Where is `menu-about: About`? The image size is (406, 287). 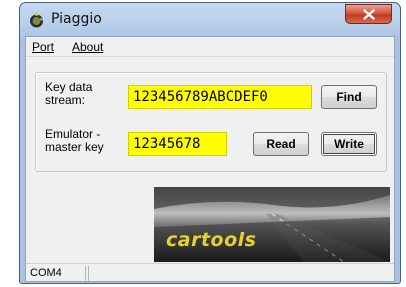 menu-about: About is located at coordinates (87, 47).